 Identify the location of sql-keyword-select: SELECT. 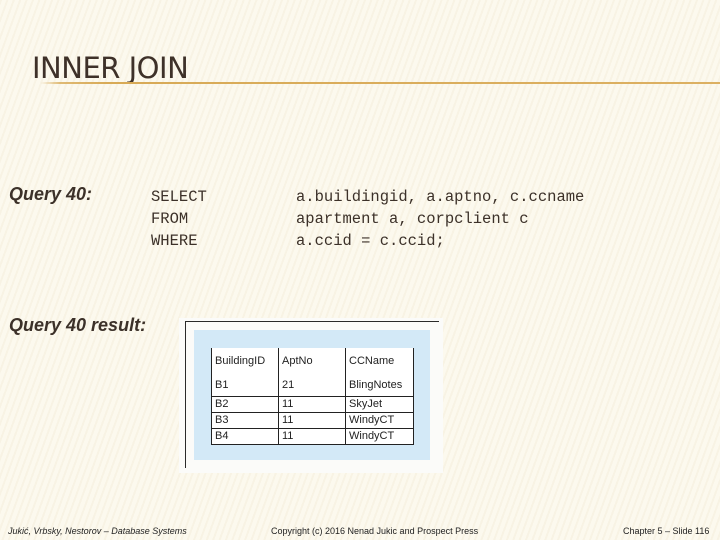
(179, 197).